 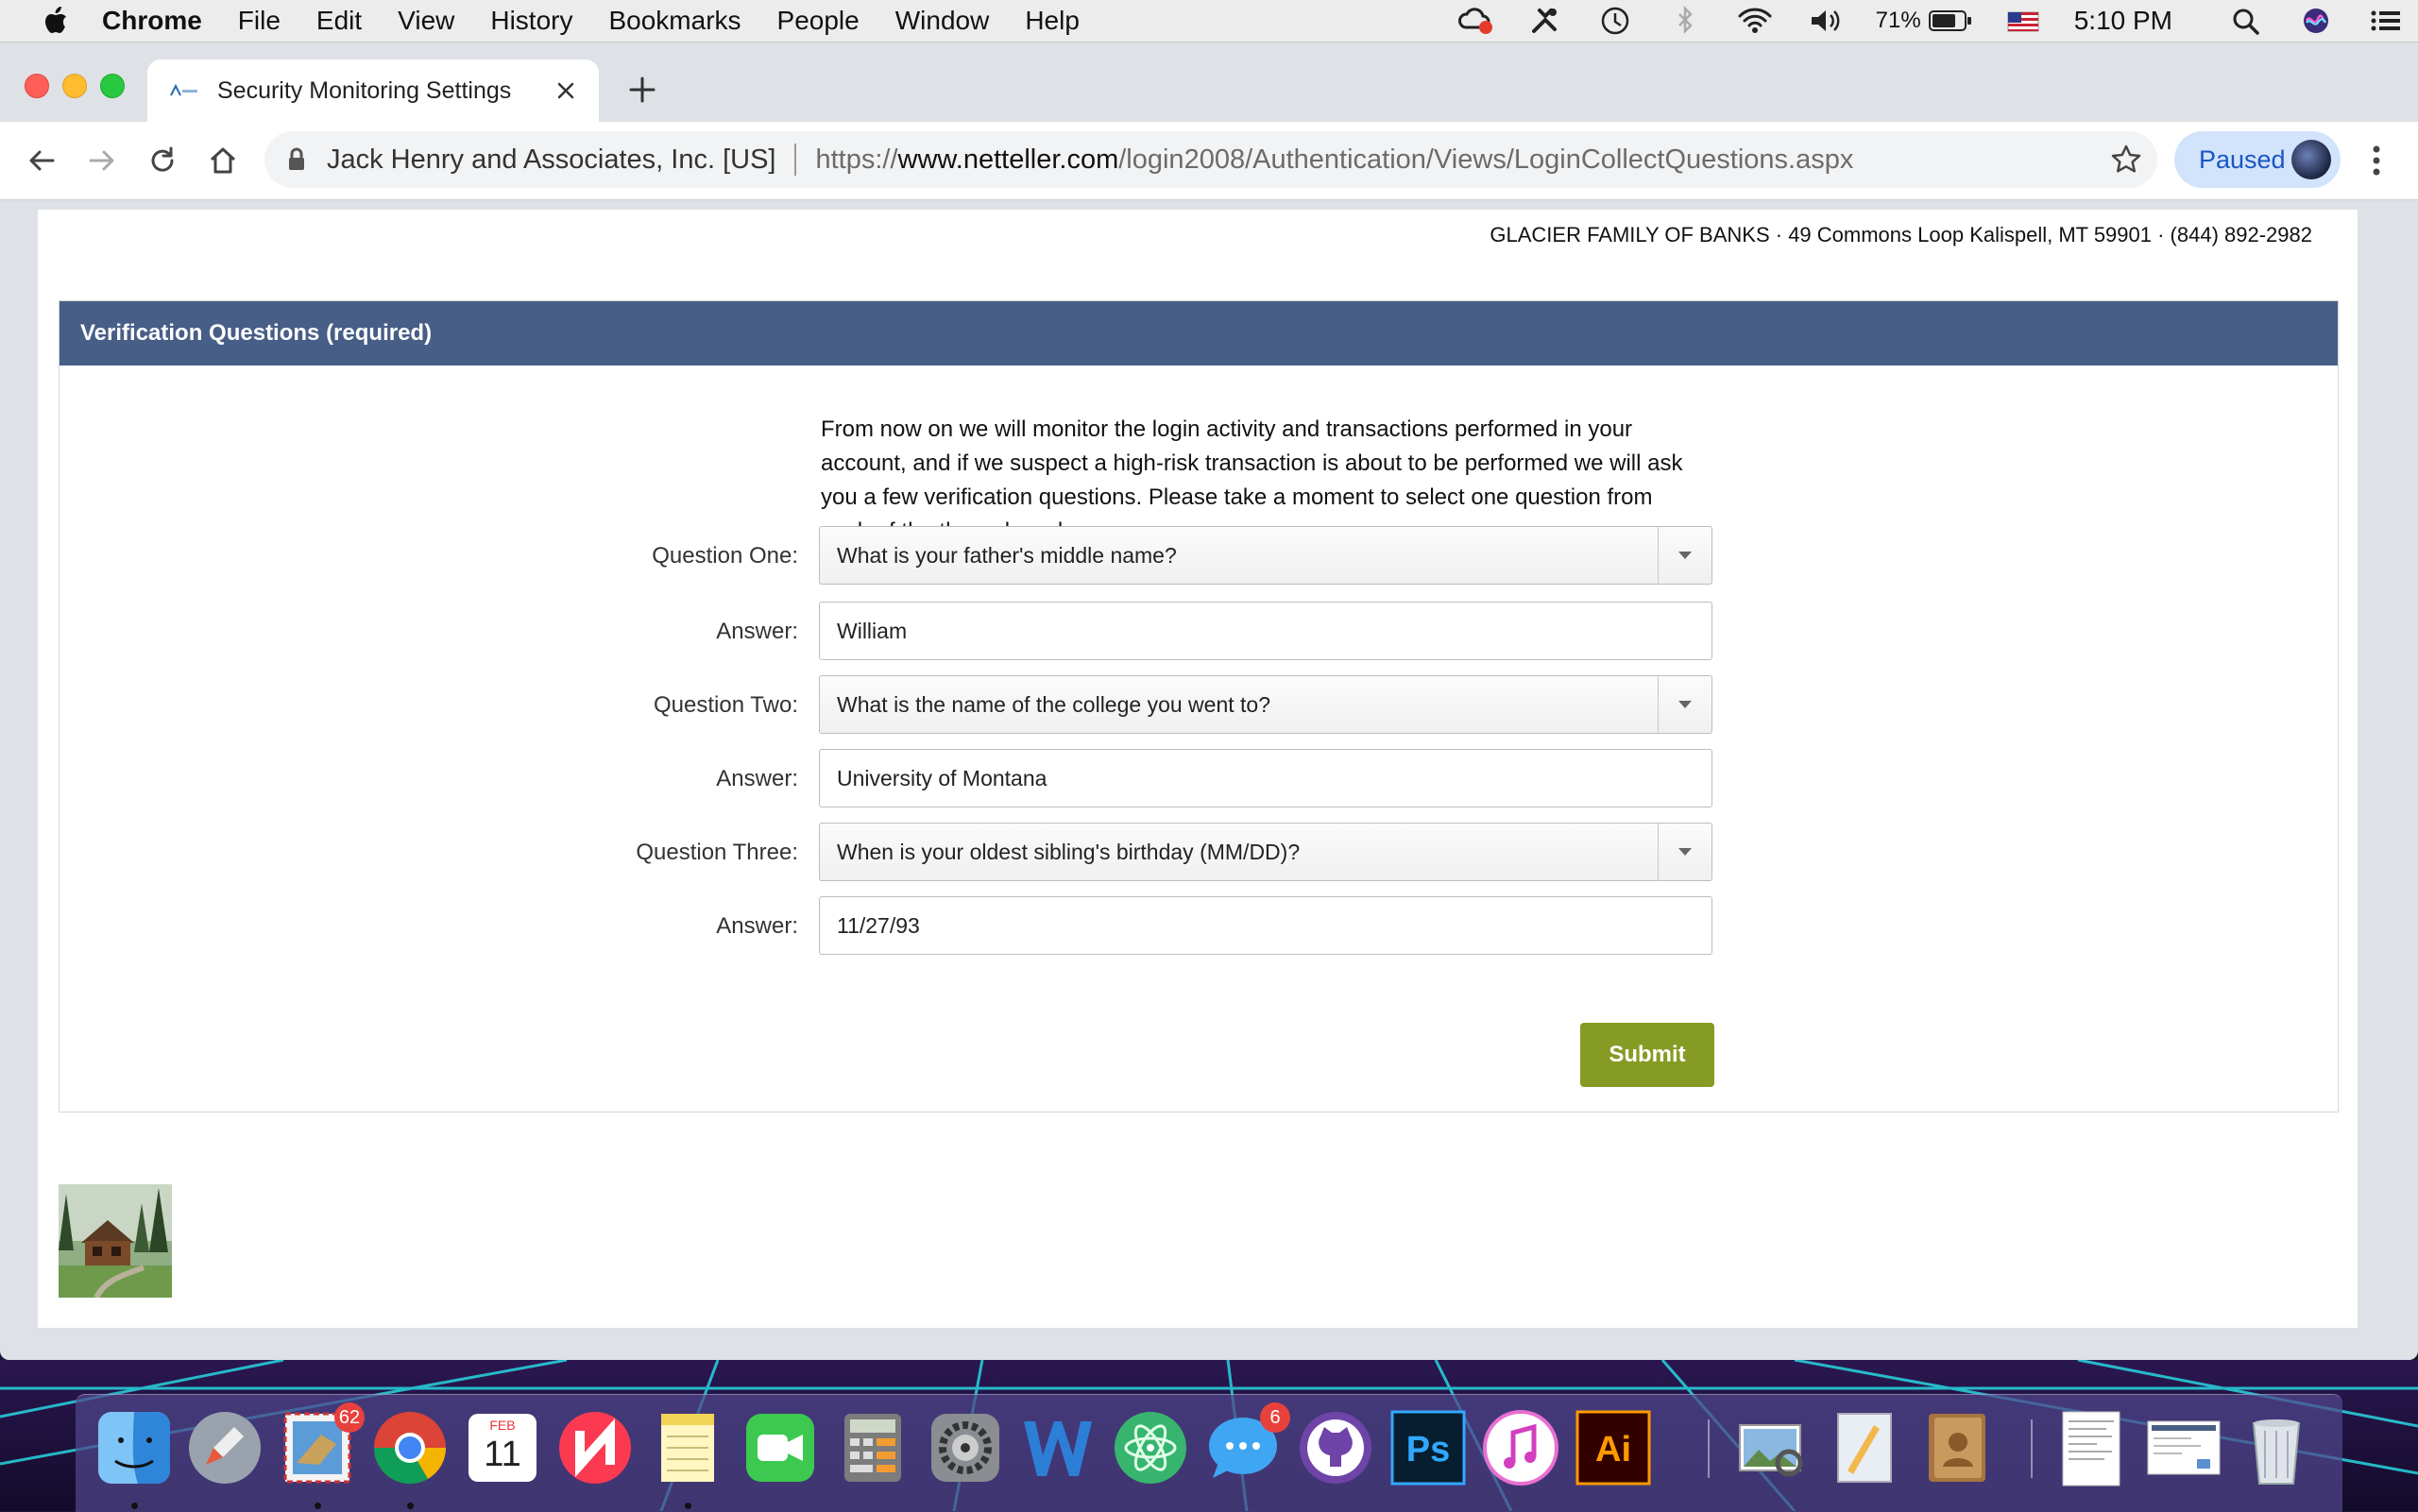 What do you see at coordinates (2311, 159) in the screenshot?
I see `profile-avatar` at bounding box center [2311, 159].